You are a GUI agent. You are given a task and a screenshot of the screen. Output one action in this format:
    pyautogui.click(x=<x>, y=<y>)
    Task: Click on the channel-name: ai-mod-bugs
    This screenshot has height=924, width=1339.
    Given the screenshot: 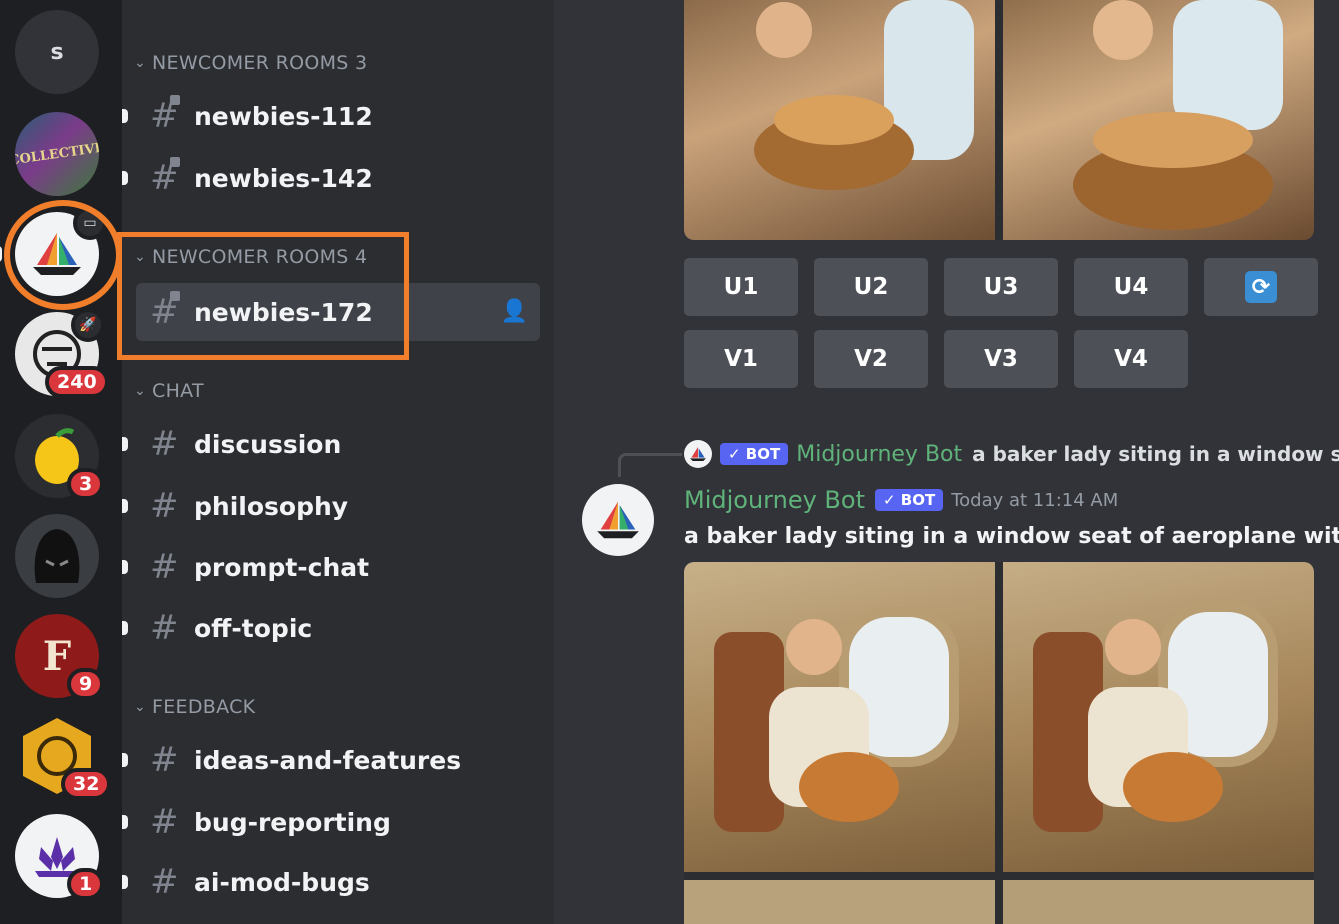 What is the action you would take?
    pyautogui.click(x=282, y=882)
    